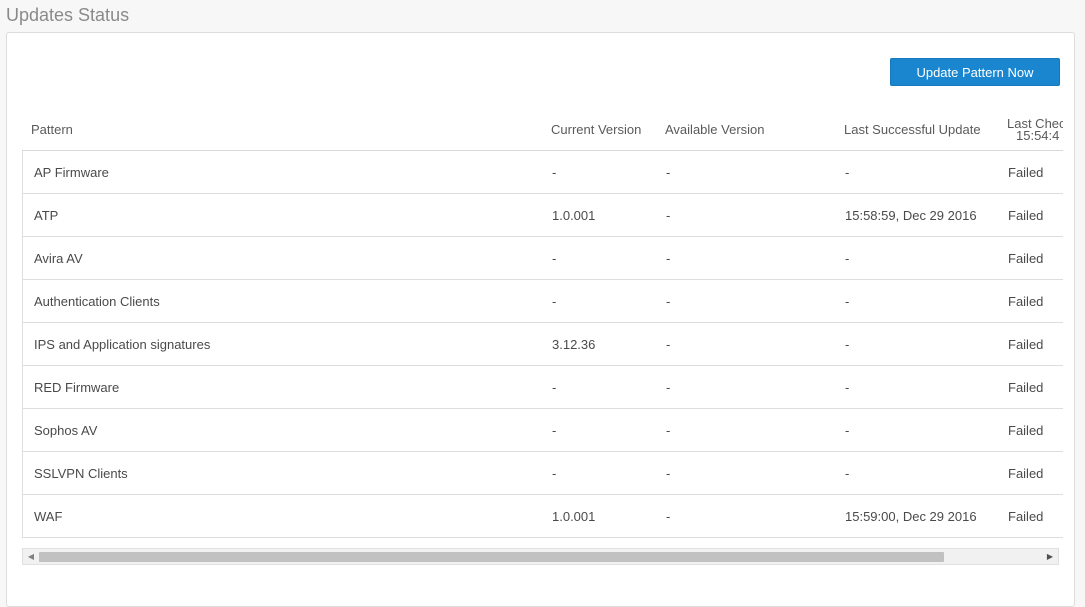  What do you see at coordinates (542, 301) in the screenshot?
I see `table-row: Authentication Clients - - - Failed` at bounding box center [542, 301].